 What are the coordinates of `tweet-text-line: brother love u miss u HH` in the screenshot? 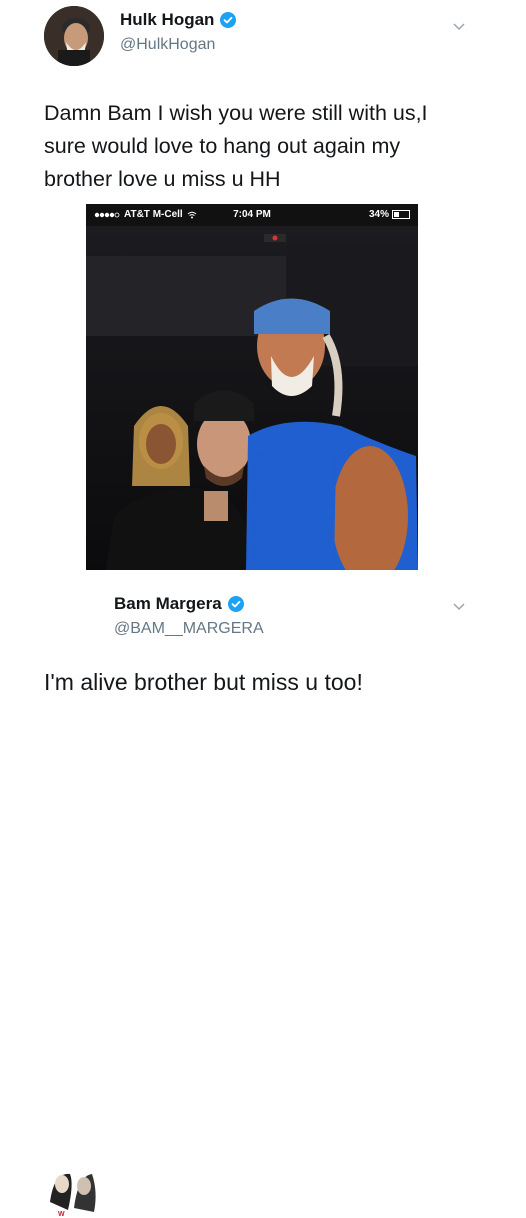 It's located at (162, 179).